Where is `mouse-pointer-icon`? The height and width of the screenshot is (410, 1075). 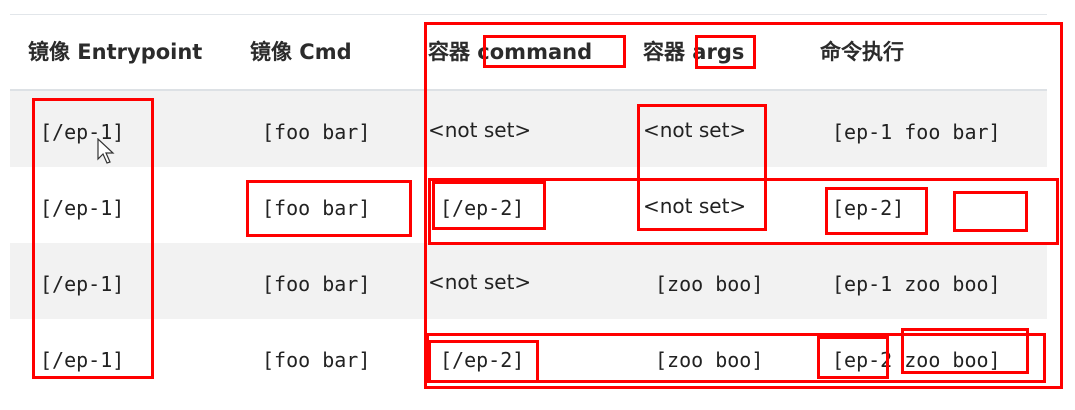 mouse-pointer-icon is located at coordinates (106, 151).